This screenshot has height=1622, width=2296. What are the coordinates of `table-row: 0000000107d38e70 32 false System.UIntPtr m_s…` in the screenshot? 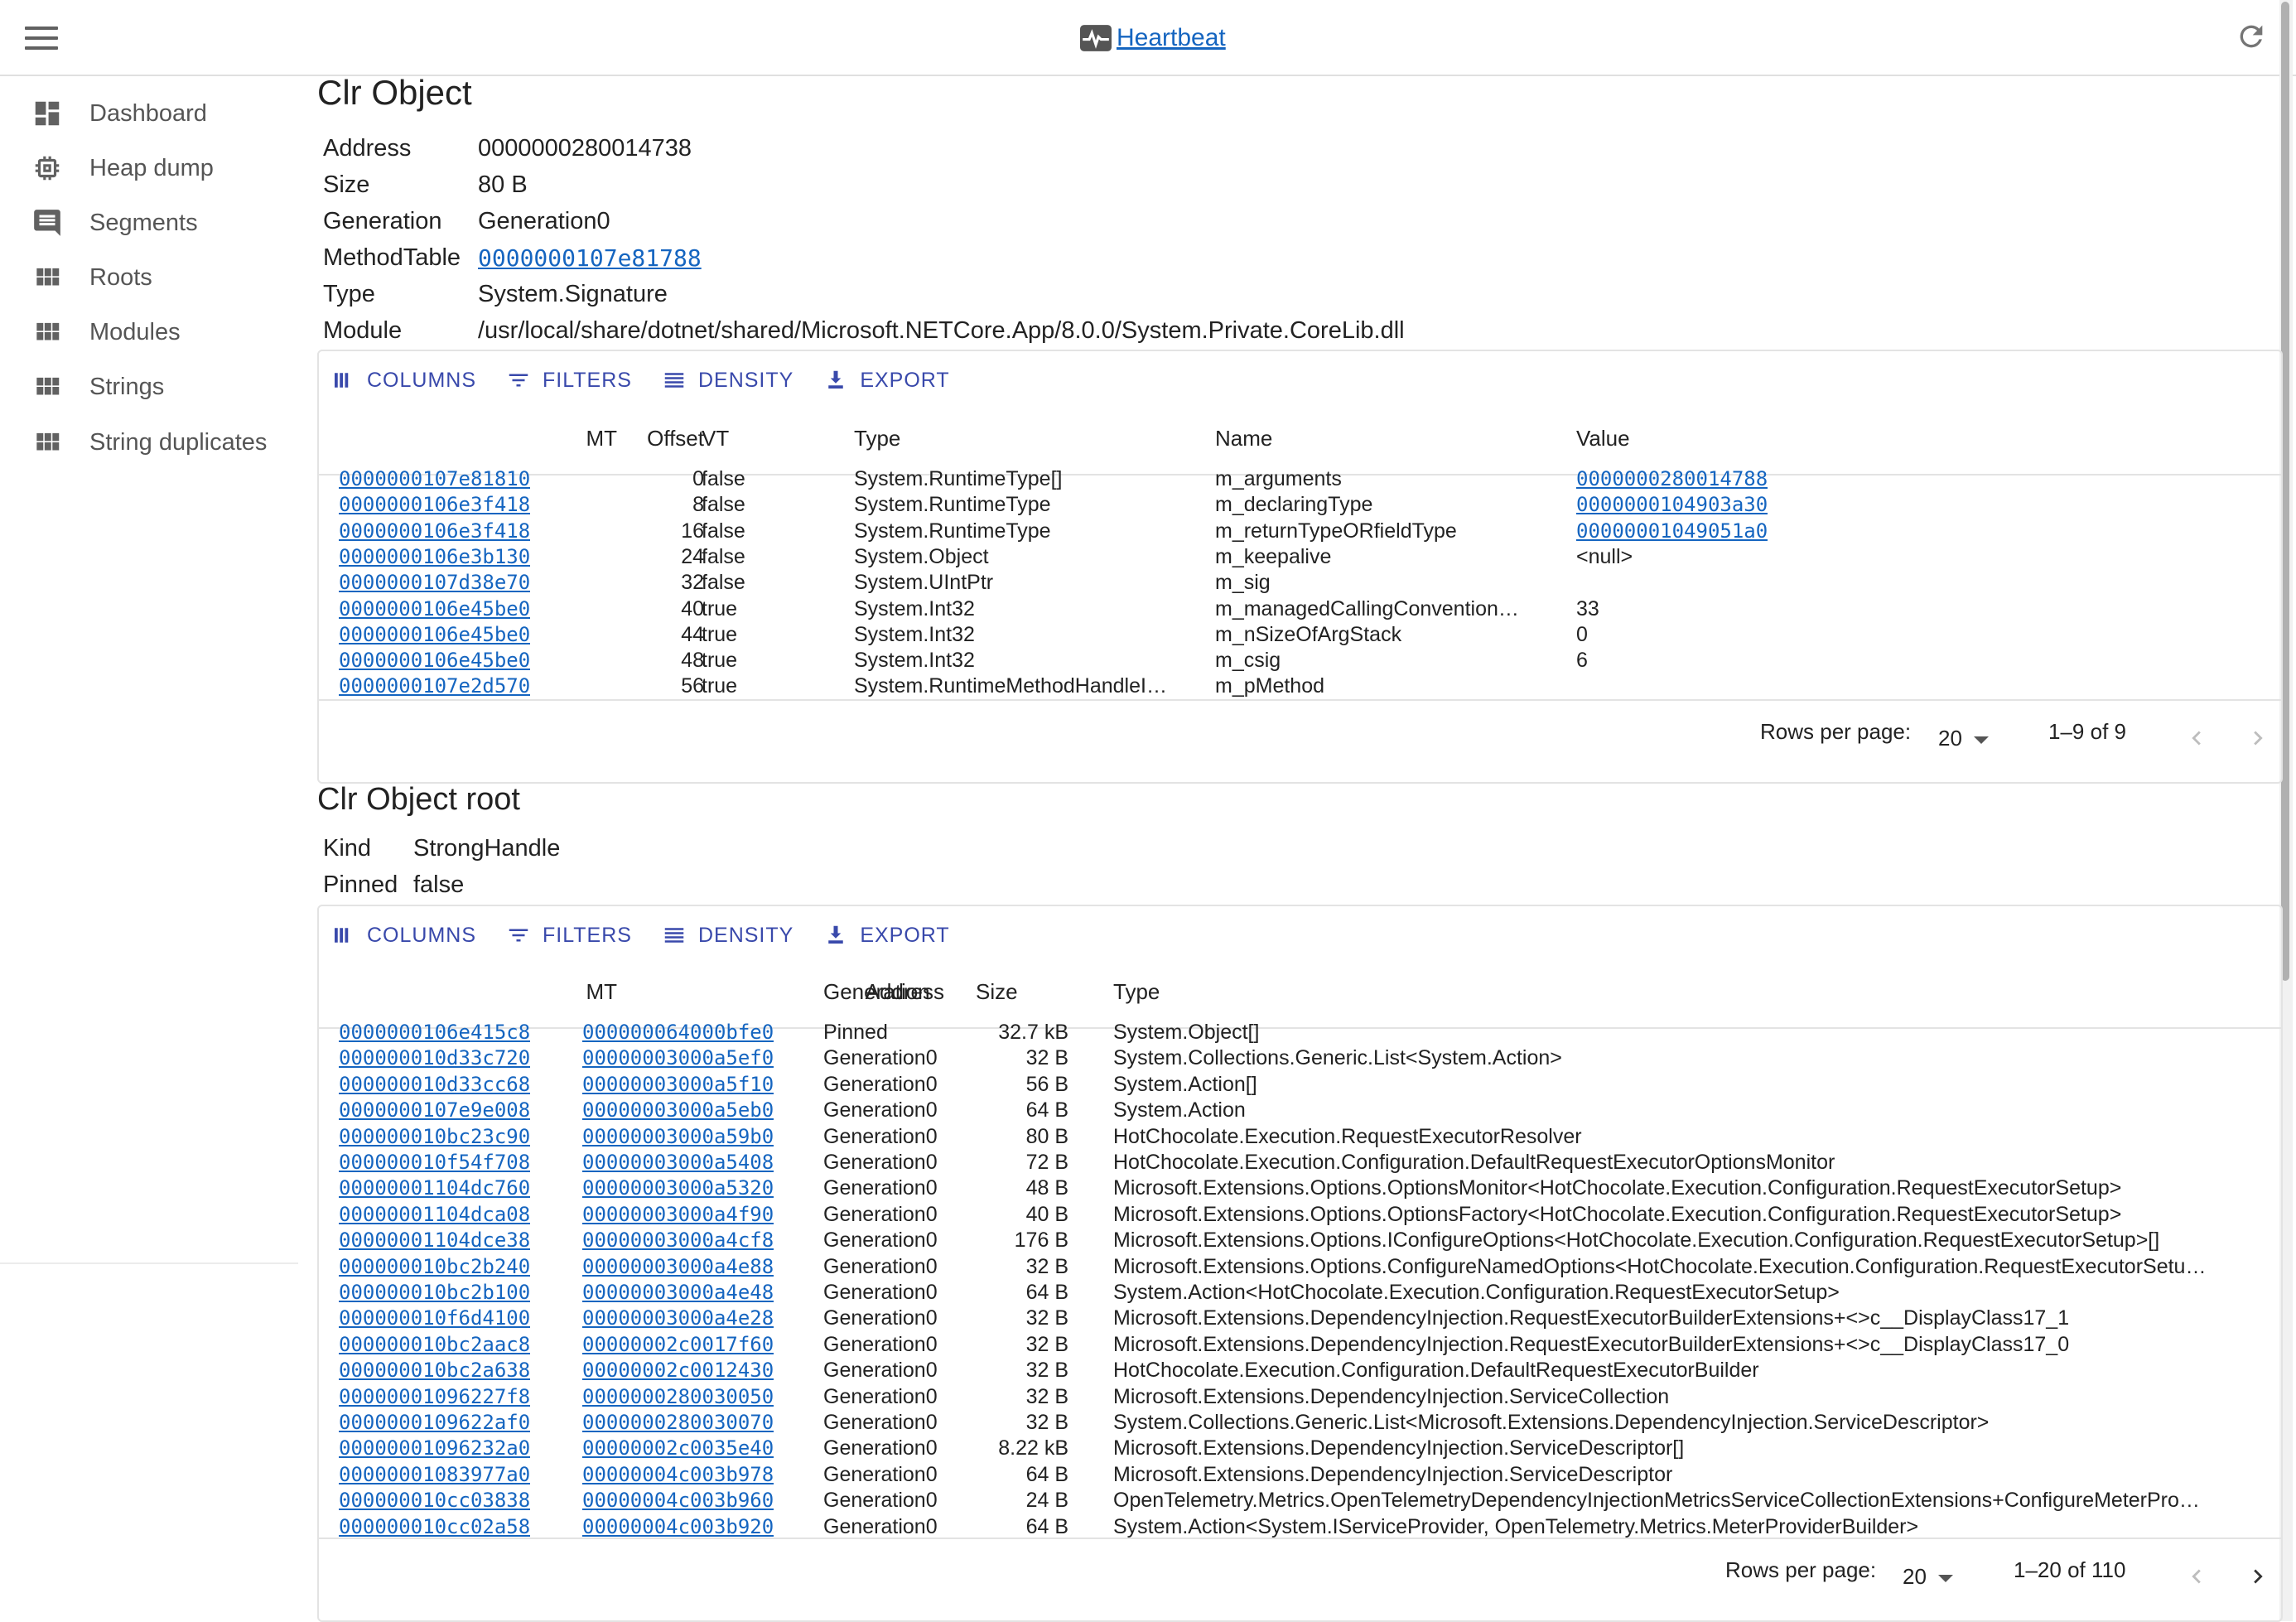 It's located at (1300, 584).